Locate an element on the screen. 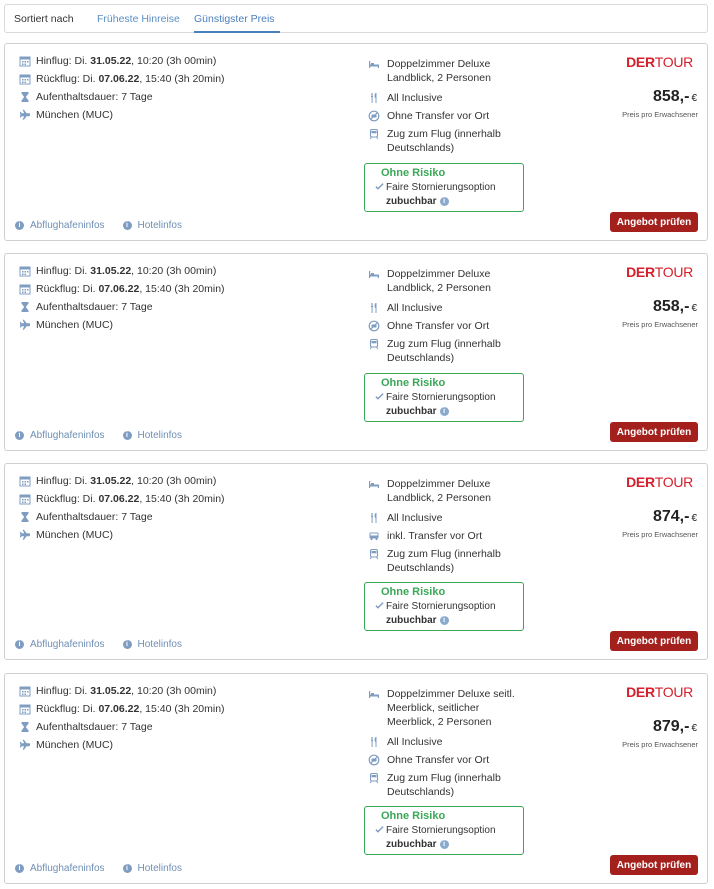 The image size is (714, 889). checkmark-icon is located at coordinates (379, 398).